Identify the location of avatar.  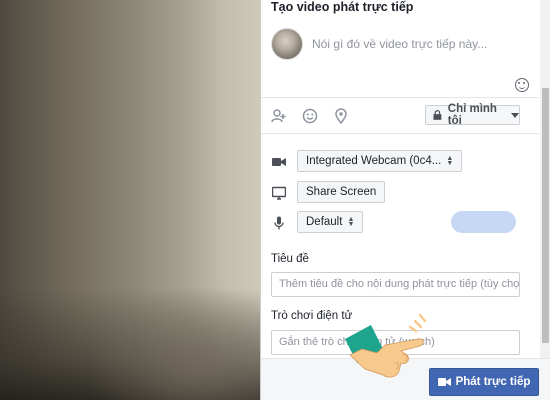
(287, 44).